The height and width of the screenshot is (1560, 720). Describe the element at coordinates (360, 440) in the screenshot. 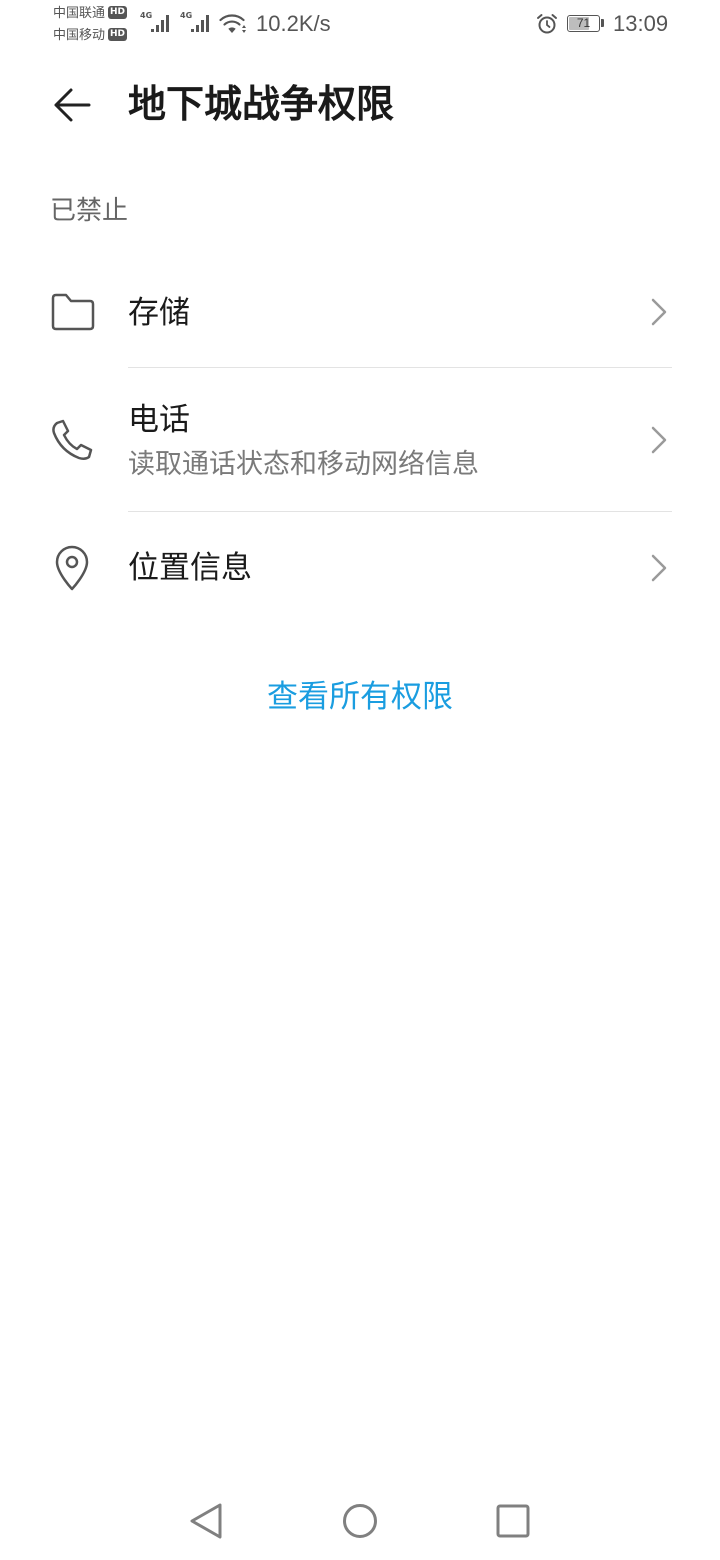

I see `permission-row-phone: 电话 读取通话状态和移动网络信息` at that location.